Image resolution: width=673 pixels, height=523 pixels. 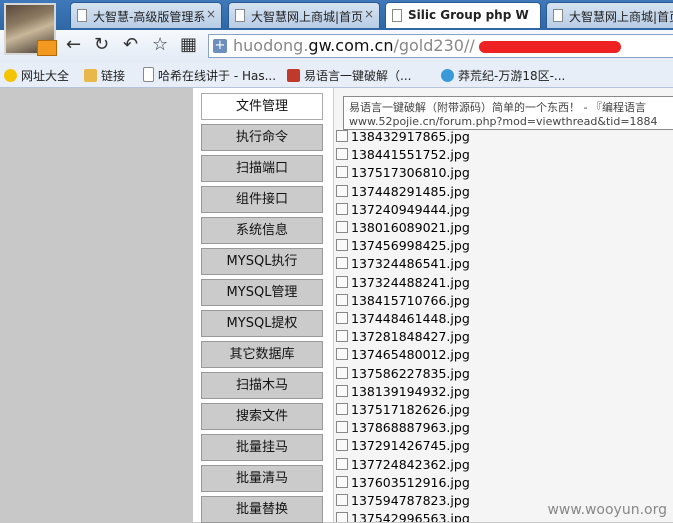 I want to click on file-row: 137542996563.jpg, so click(x=403, y=516).